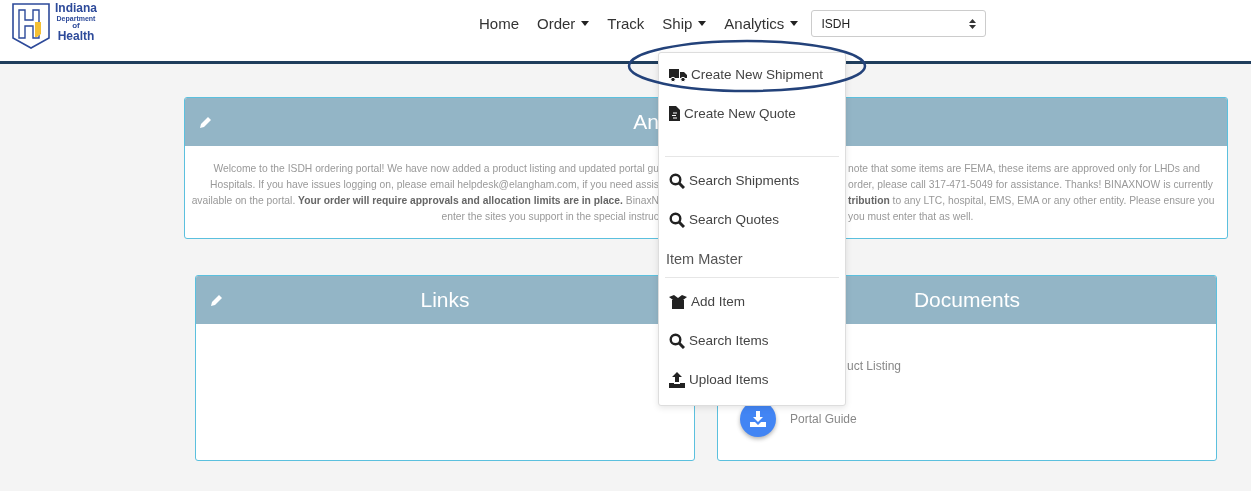 Image resolution: width=1251 pixels, height=491 pixels. I want to click on nav-link: Order, so click(563, 23).